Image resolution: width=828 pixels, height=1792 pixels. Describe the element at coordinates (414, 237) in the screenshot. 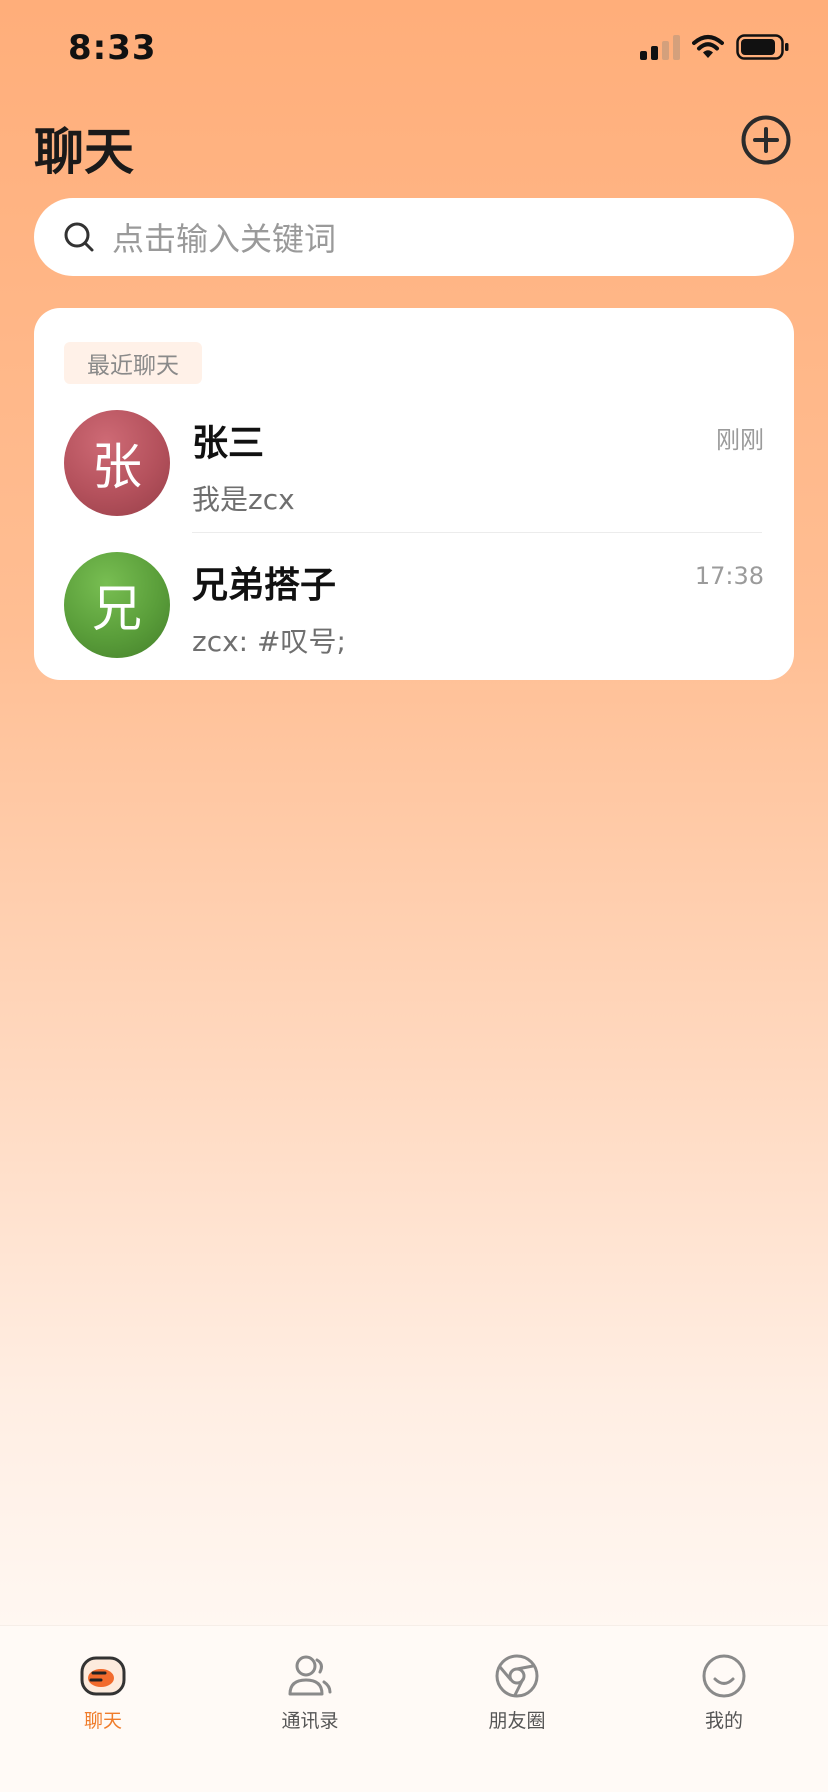

I see `search-input: 点击输入关键词` at that location.